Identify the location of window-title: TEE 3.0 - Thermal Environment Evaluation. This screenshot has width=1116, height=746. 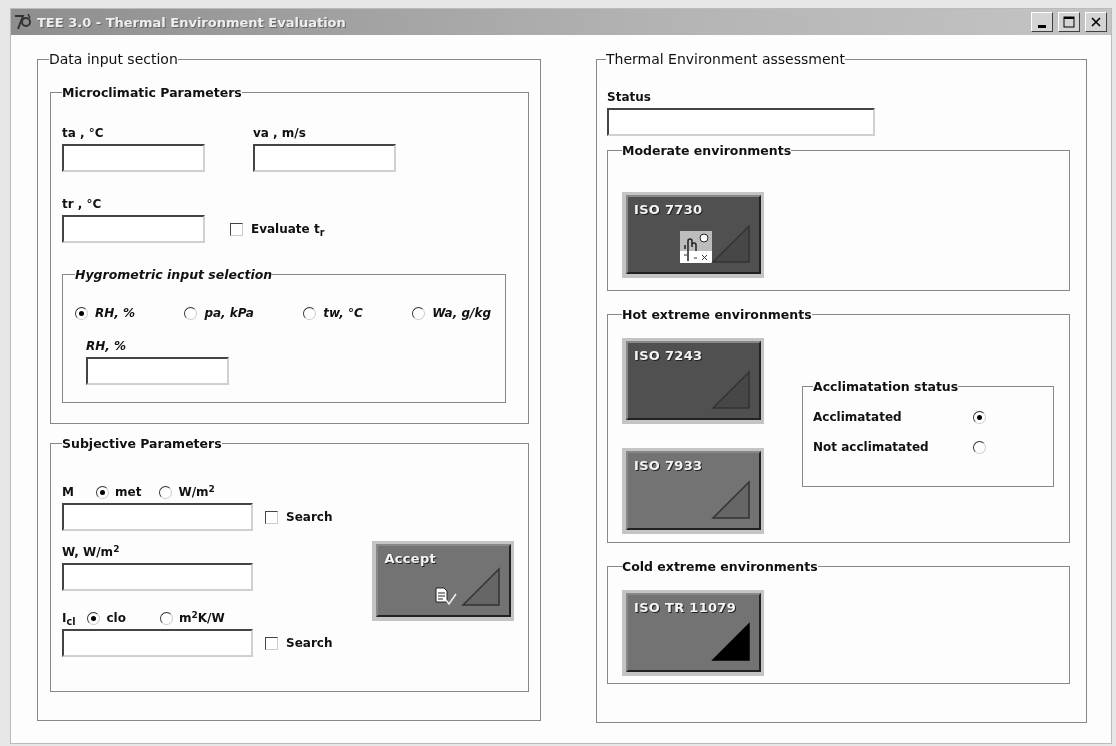
(192, 22).